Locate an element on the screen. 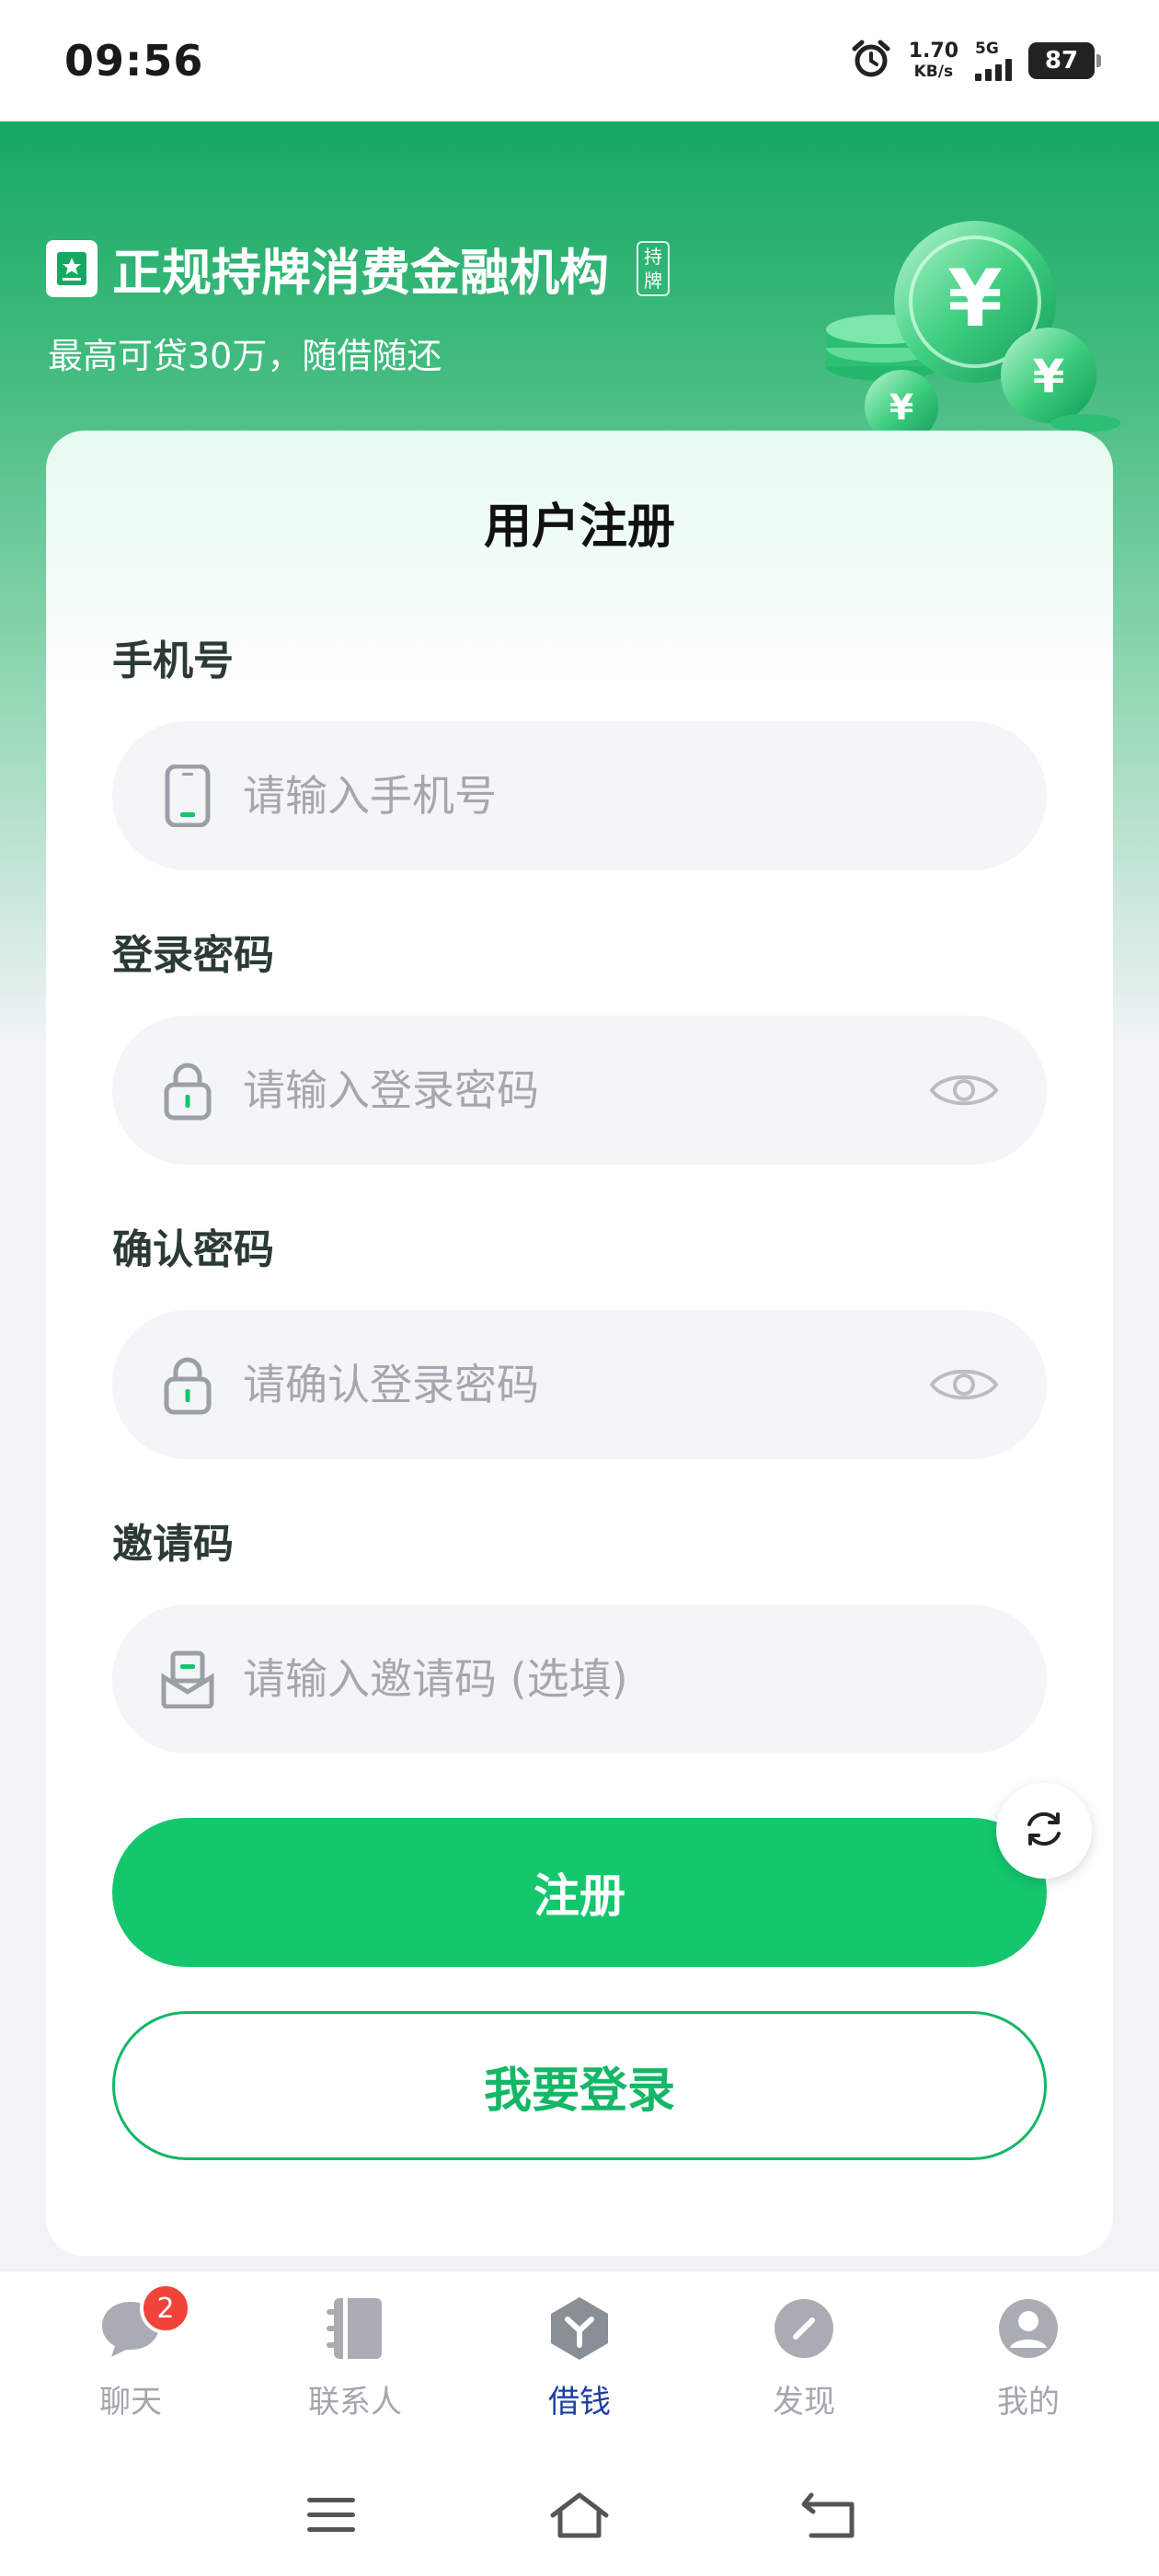  bottom-nav: 2 聊天 联系人 借钱 发现 我的 is located at coordinates (579, 2363).